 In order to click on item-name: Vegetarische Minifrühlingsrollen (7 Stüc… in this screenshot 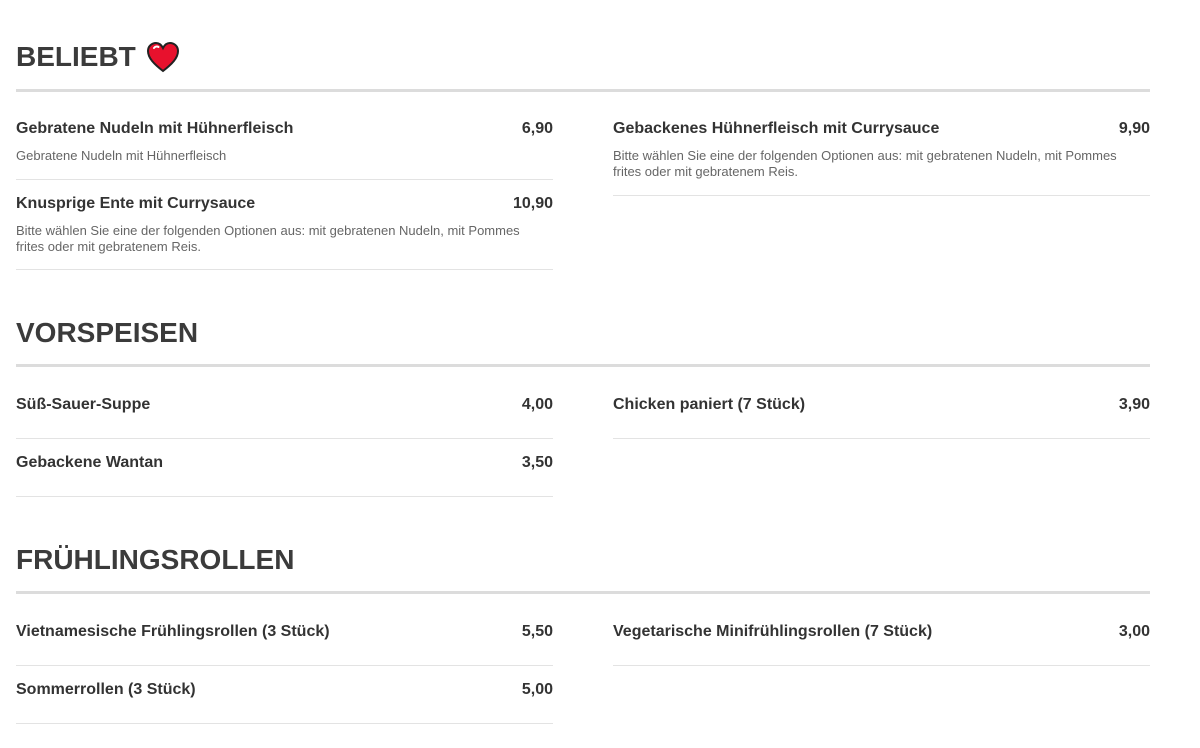, I will do `click(773, 631)`.